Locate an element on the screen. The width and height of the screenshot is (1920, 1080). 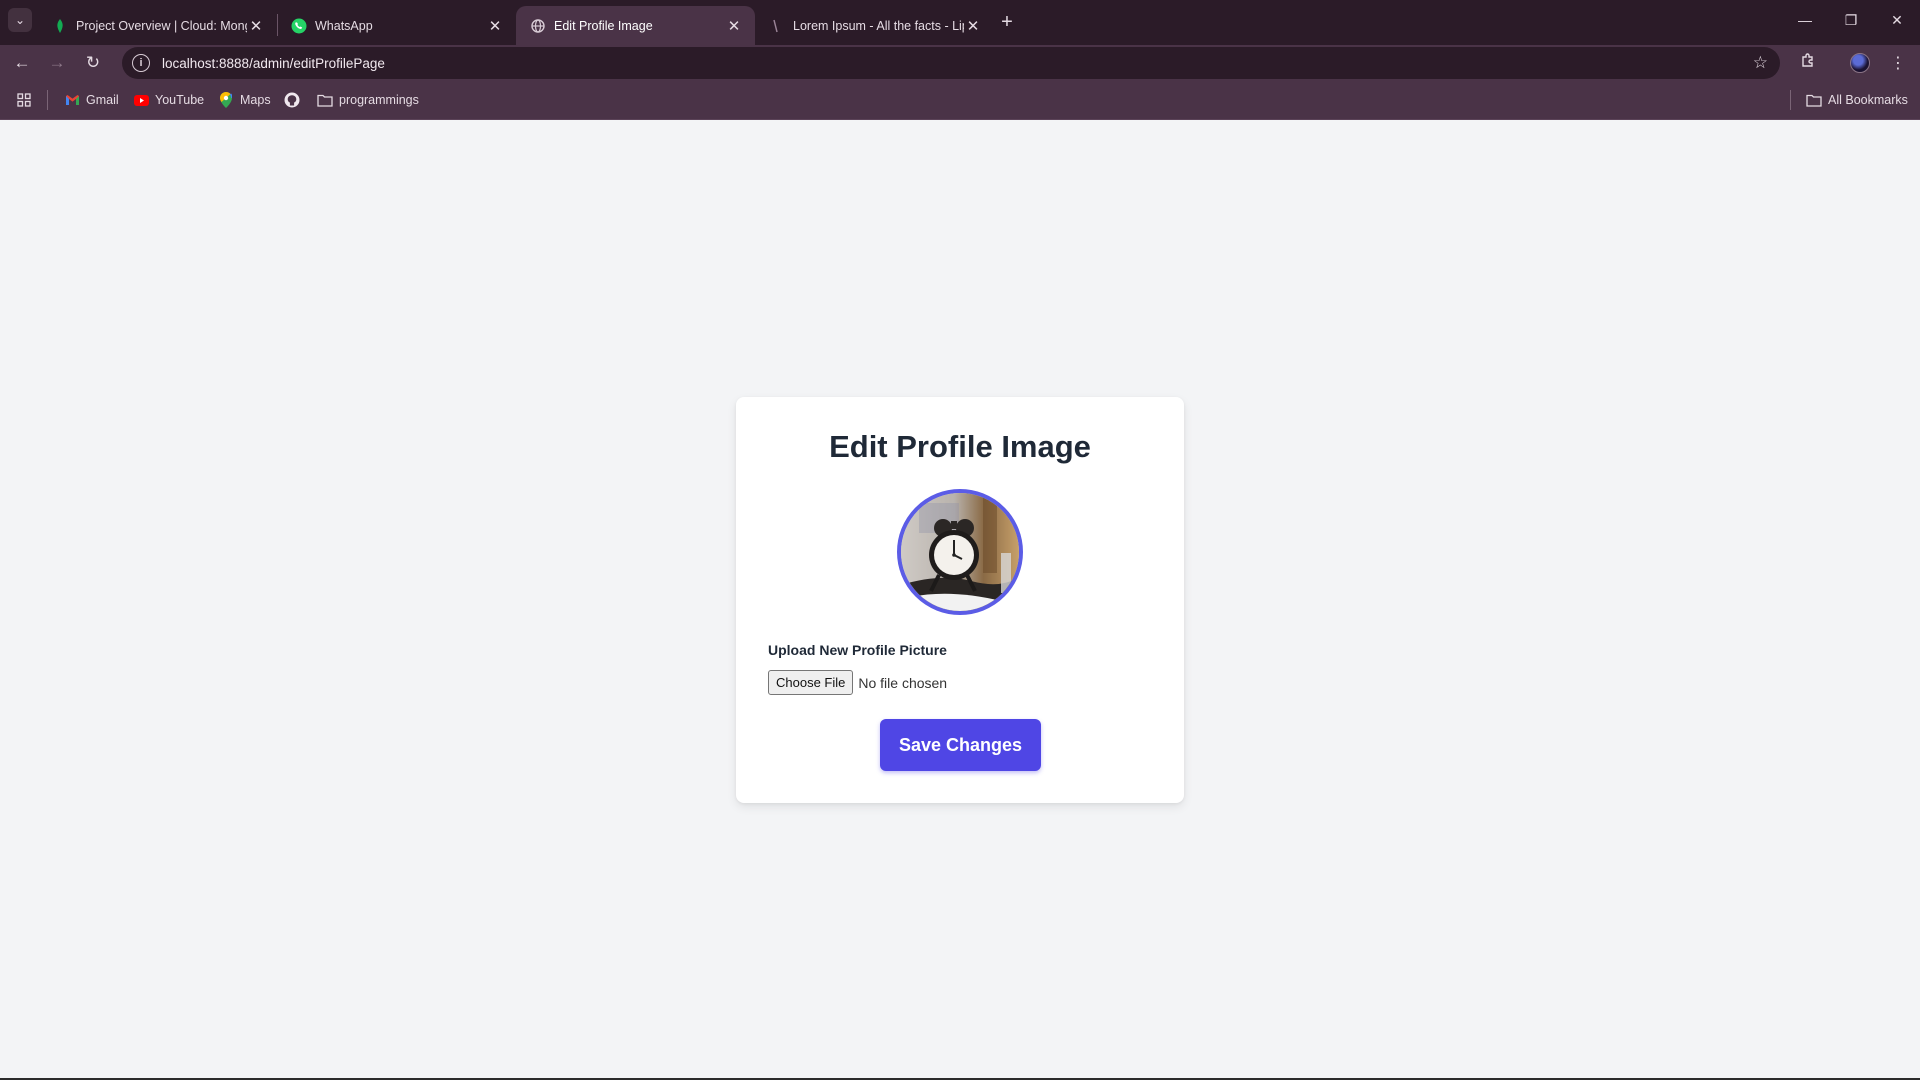
tab-edit-profile-image: Edit Profile Image ✕ is located at coordinates (635, 25).